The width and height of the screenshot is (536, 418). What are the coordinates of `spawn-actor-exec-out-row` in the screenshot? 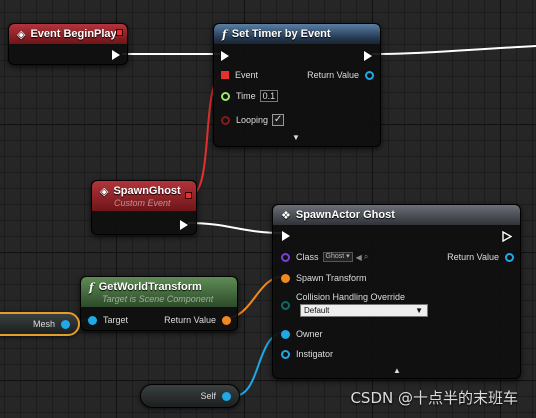 It's located at (507, 236).